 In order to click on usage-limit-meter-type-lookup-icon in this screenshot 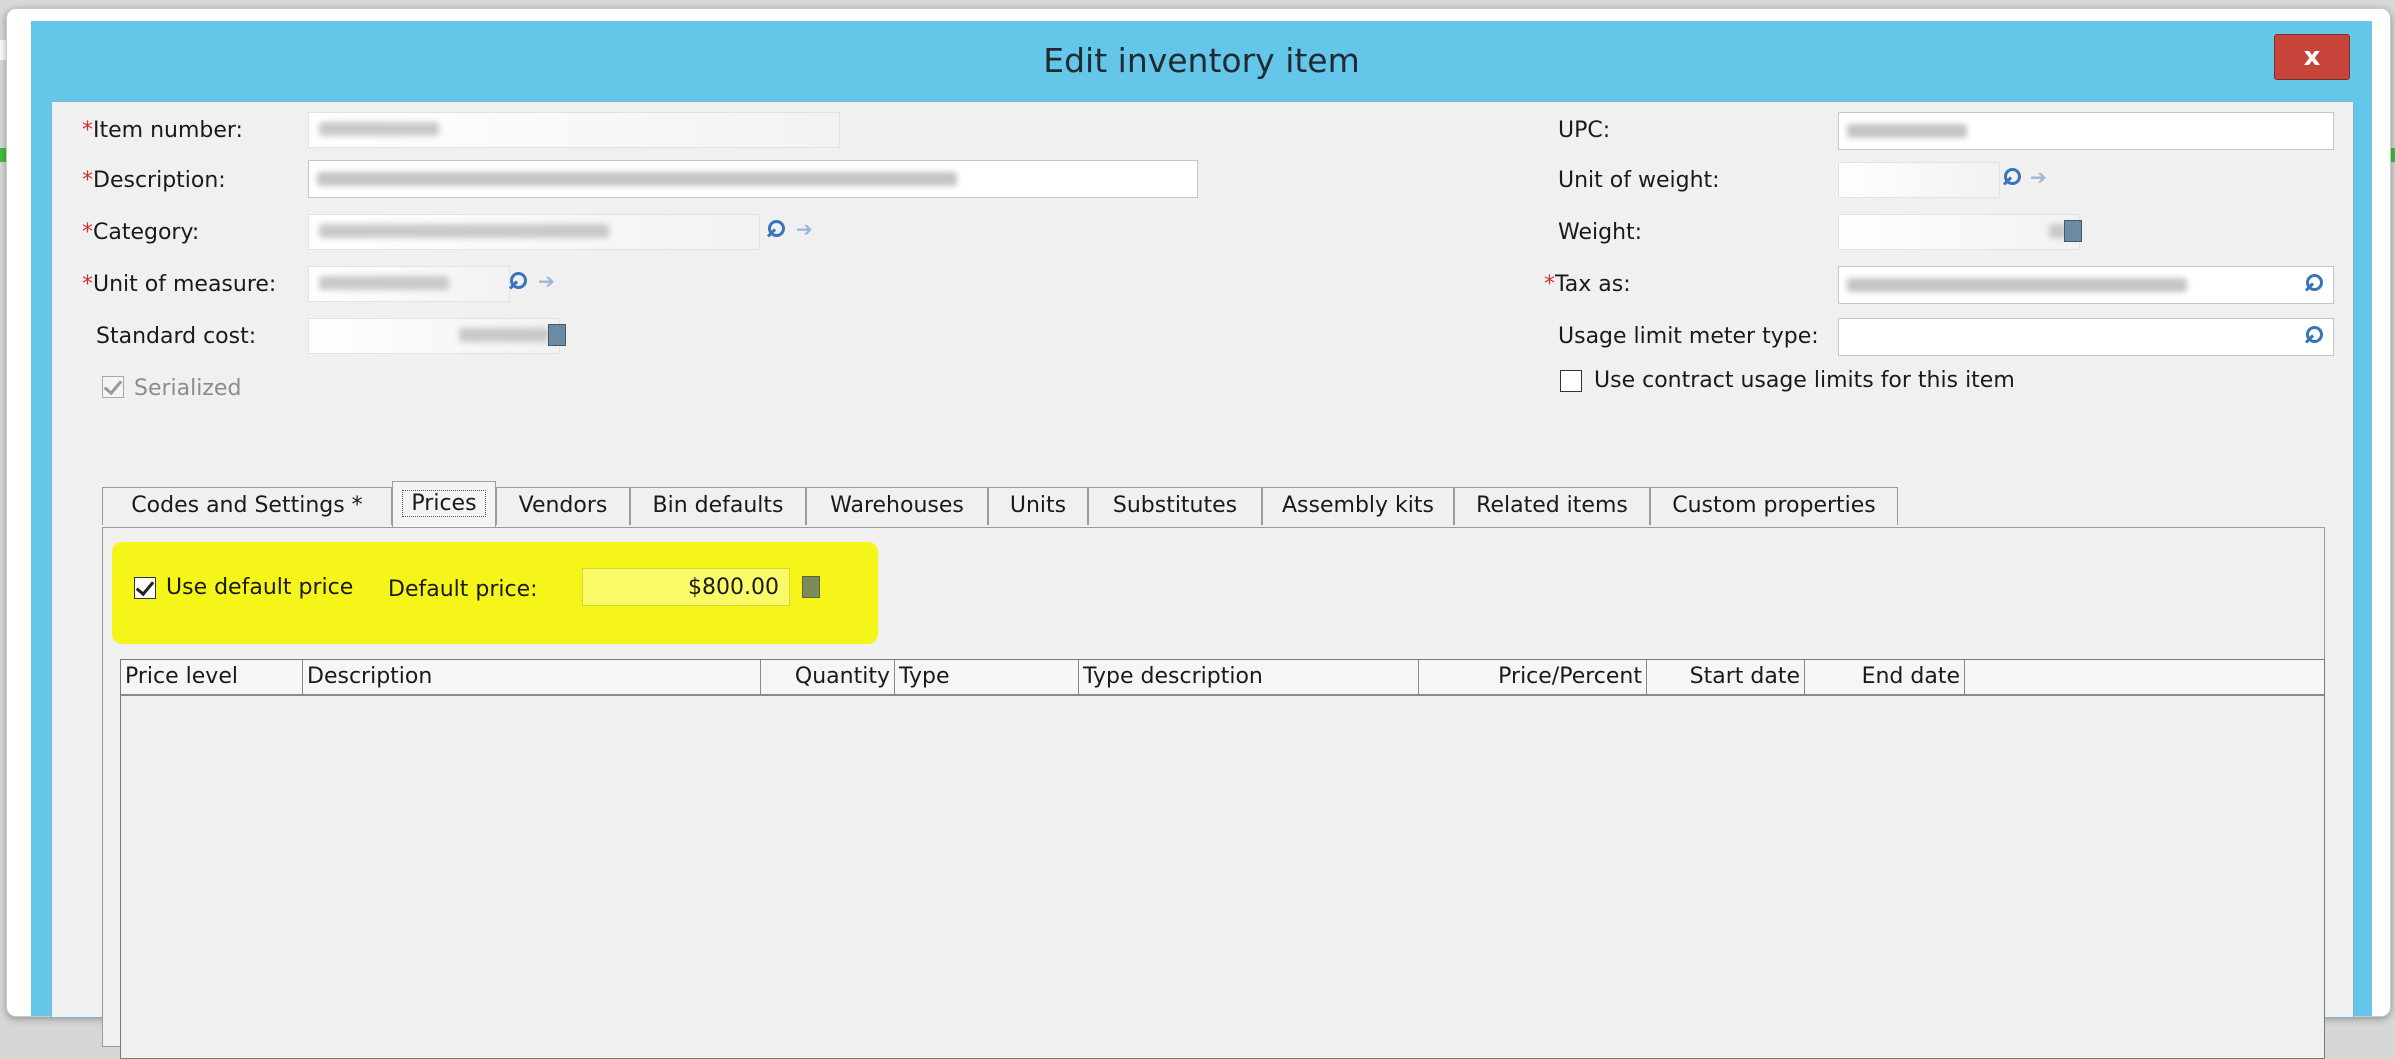, I will do `click(2314, 336)`.